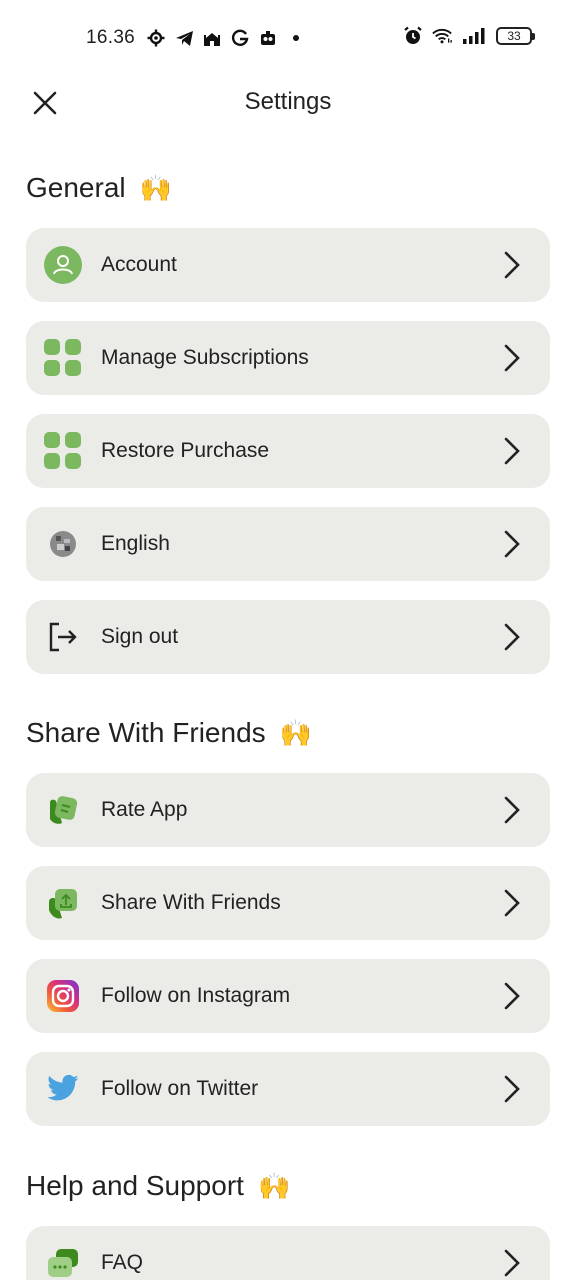 This screenshot has width=576, height=1280. I want to click on telegram-icon, so click(184, 38).